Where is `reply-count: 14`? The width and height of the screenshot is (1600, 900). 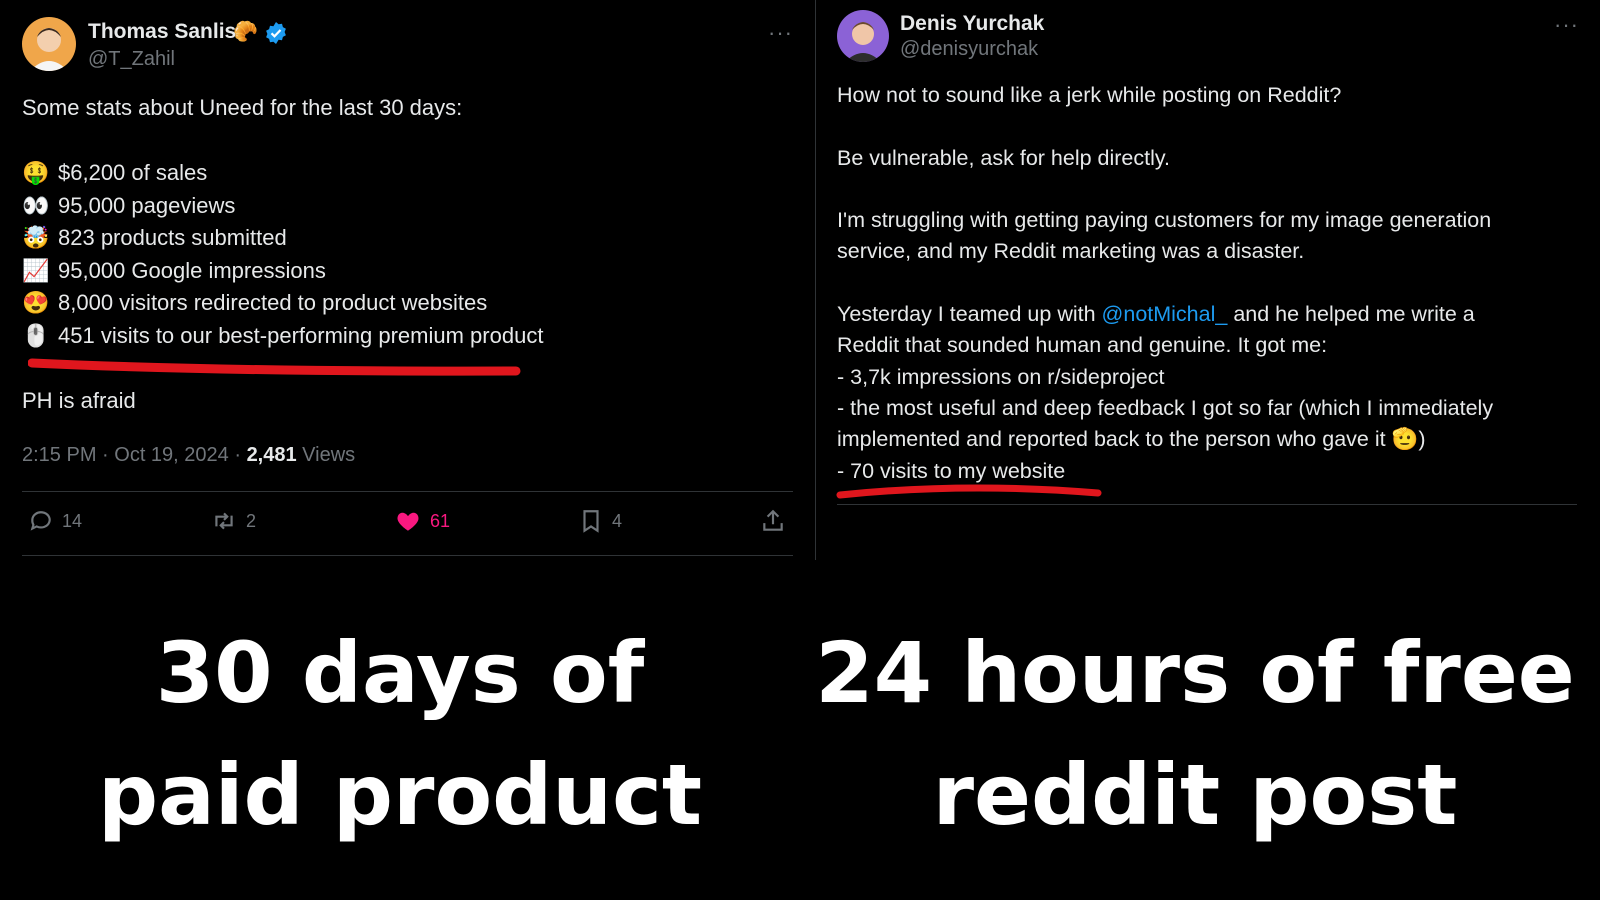 reply-count: 14 is located at coordinates (72, 520).